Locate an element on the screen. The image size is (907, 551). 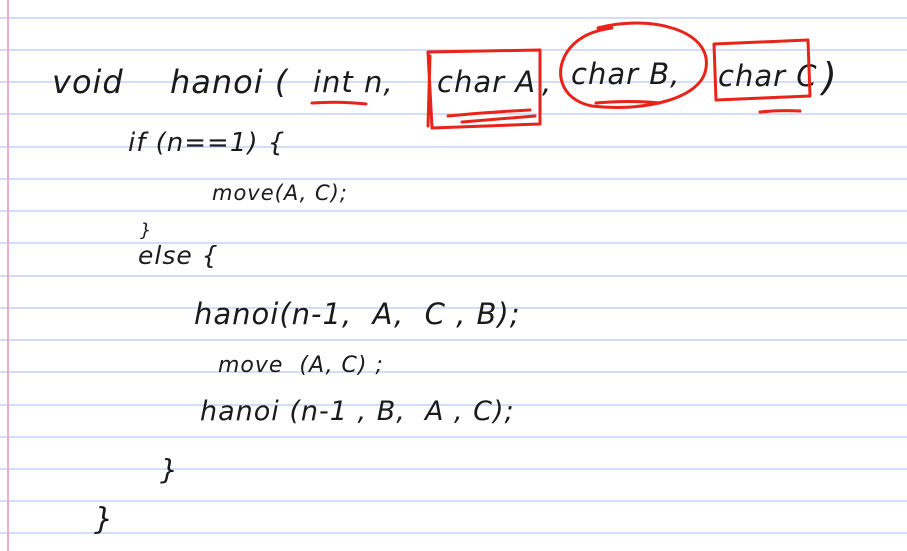
code-param-char-a: char A is located at coordinates (487, 82).